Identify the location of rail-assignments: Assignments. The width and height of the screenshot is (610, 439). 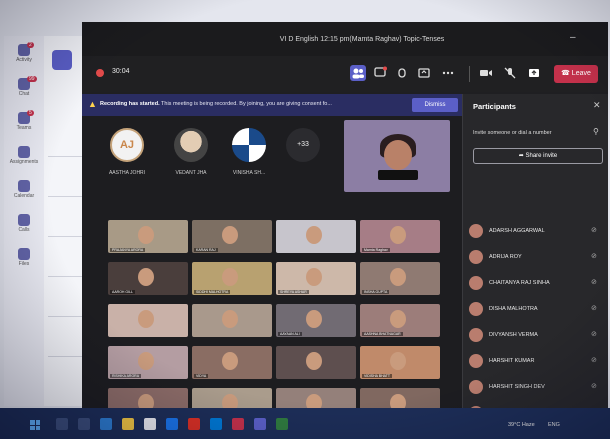
(24, 160).